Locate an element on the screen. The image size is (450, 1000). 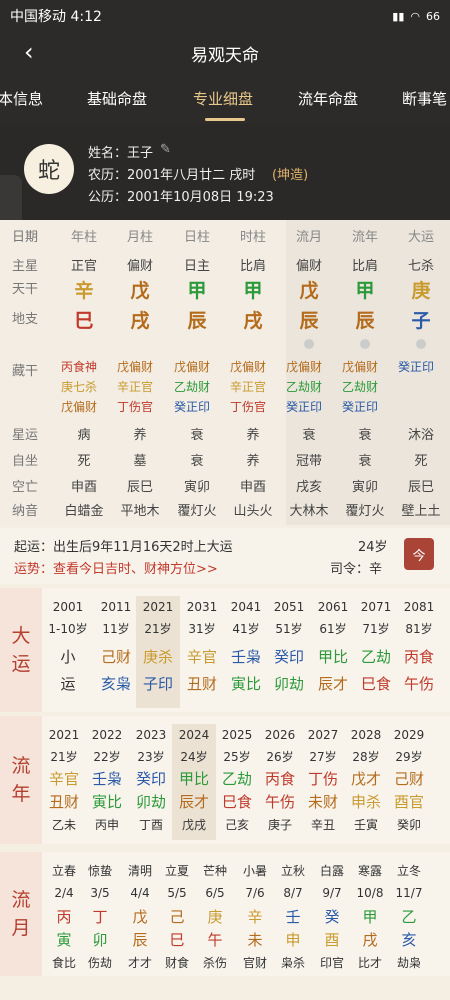
zodiac-avatar: 蛇 is located at coordinates (49, 169).